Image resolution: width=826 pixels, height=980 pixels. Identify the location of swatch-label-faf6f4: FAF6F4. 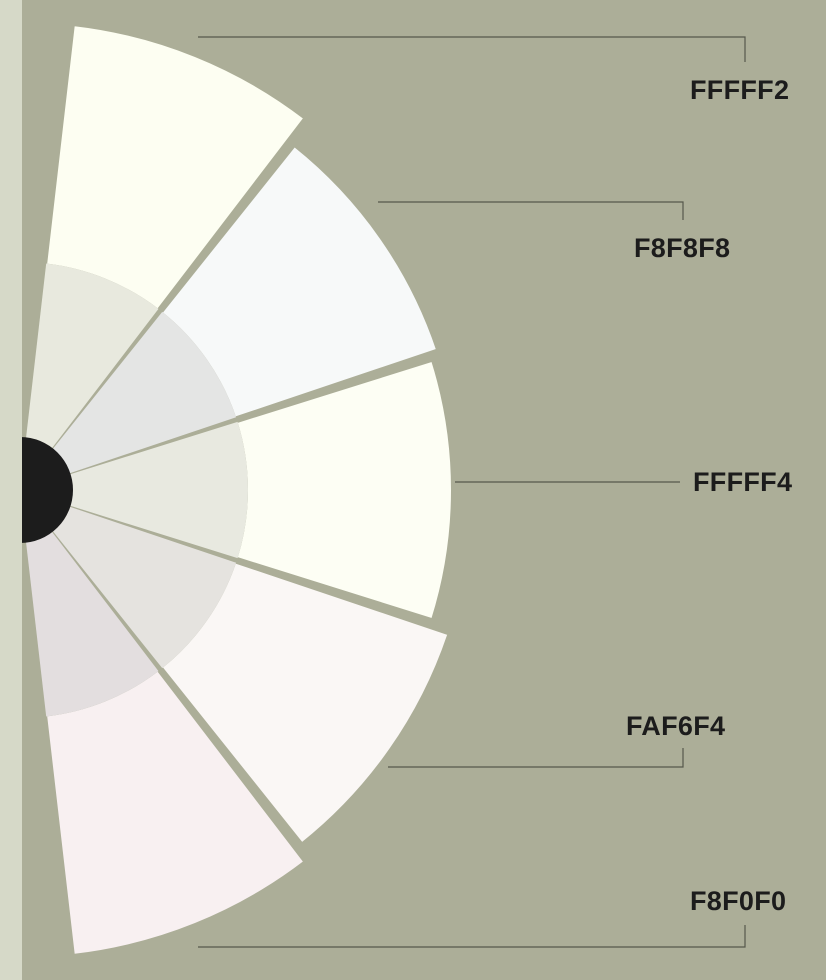
(676, 726).